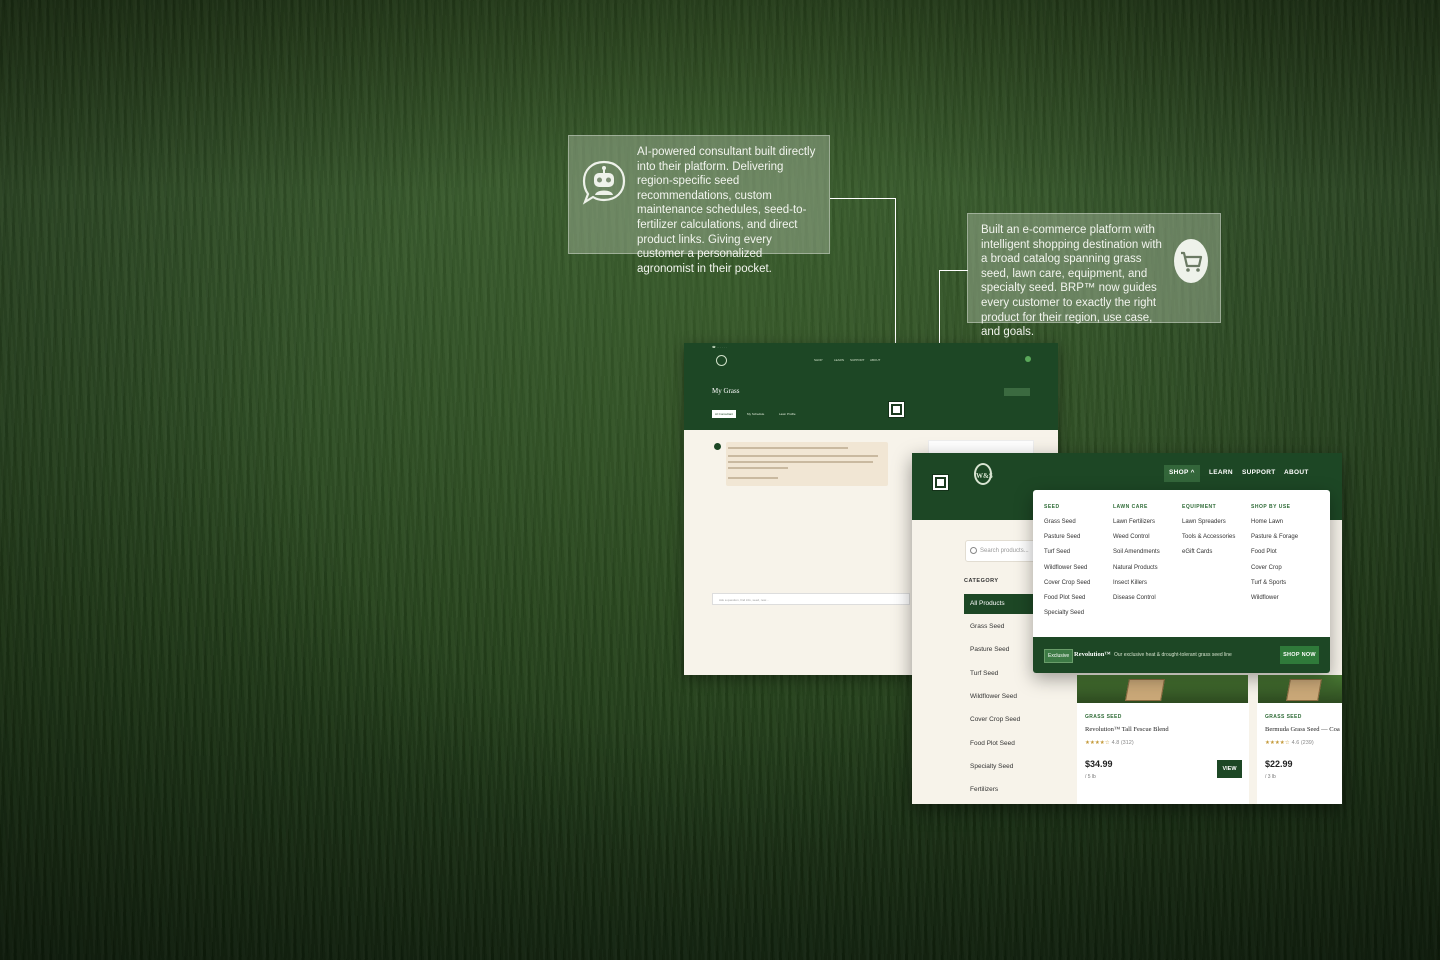  I want to click on menu-heading: SHOP BY USE, so click(1271, 507).